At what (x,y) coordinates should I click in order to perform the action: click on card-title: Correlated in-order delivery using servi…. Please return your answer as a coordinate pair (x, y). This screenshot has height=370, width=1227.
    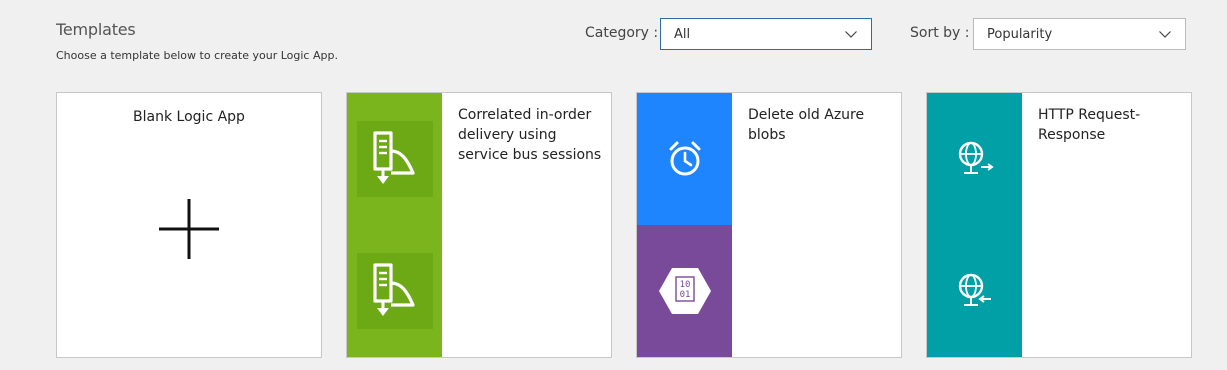
    Looking at the image, I should click on (530, 135).